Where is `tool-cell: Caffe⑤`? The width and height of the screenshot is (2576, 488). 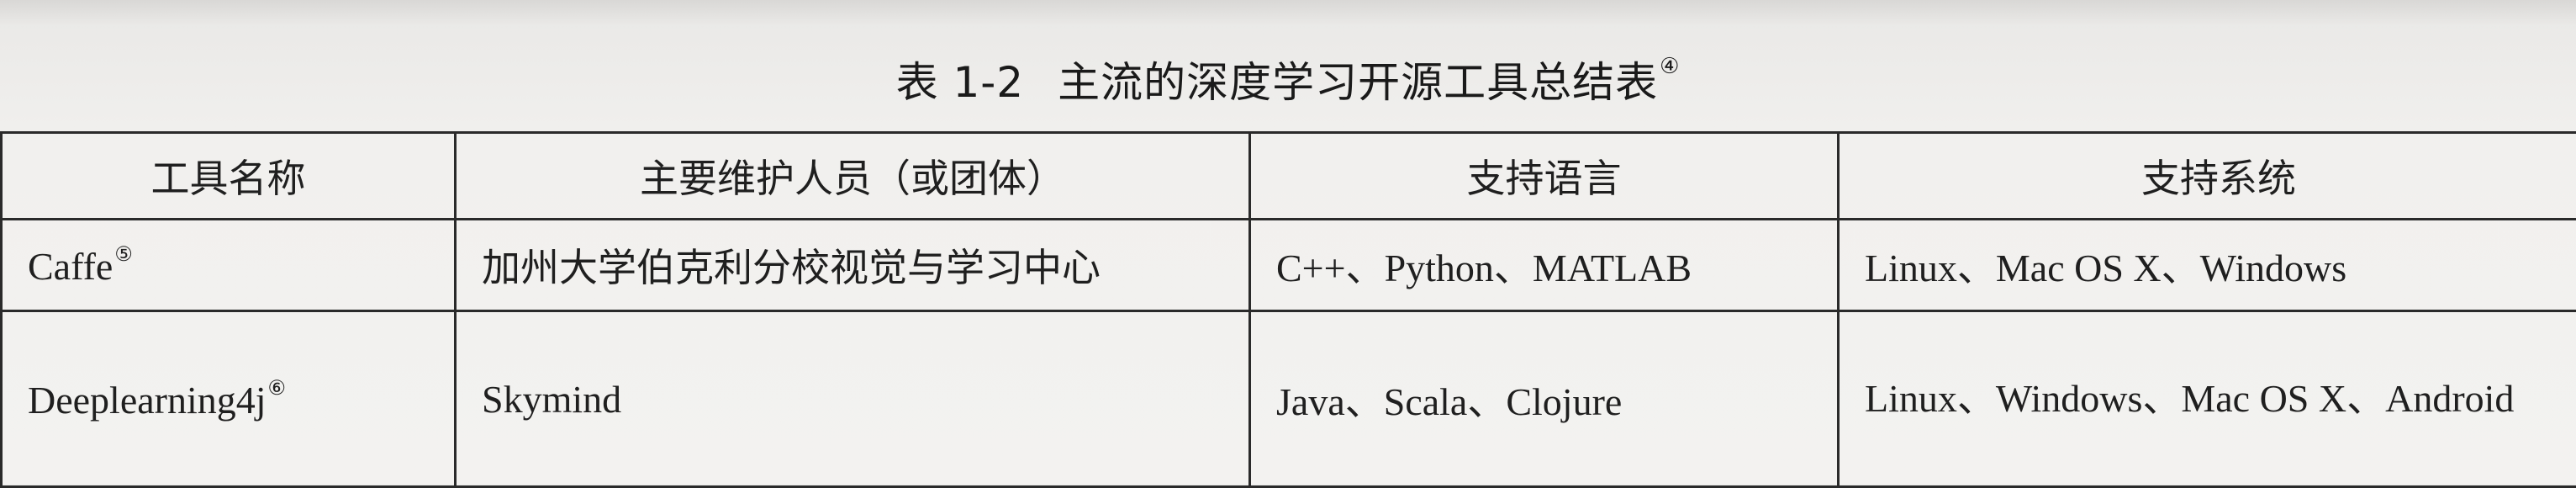 tool-cell: Caffe⑤ is located at coordinates (229, 266).